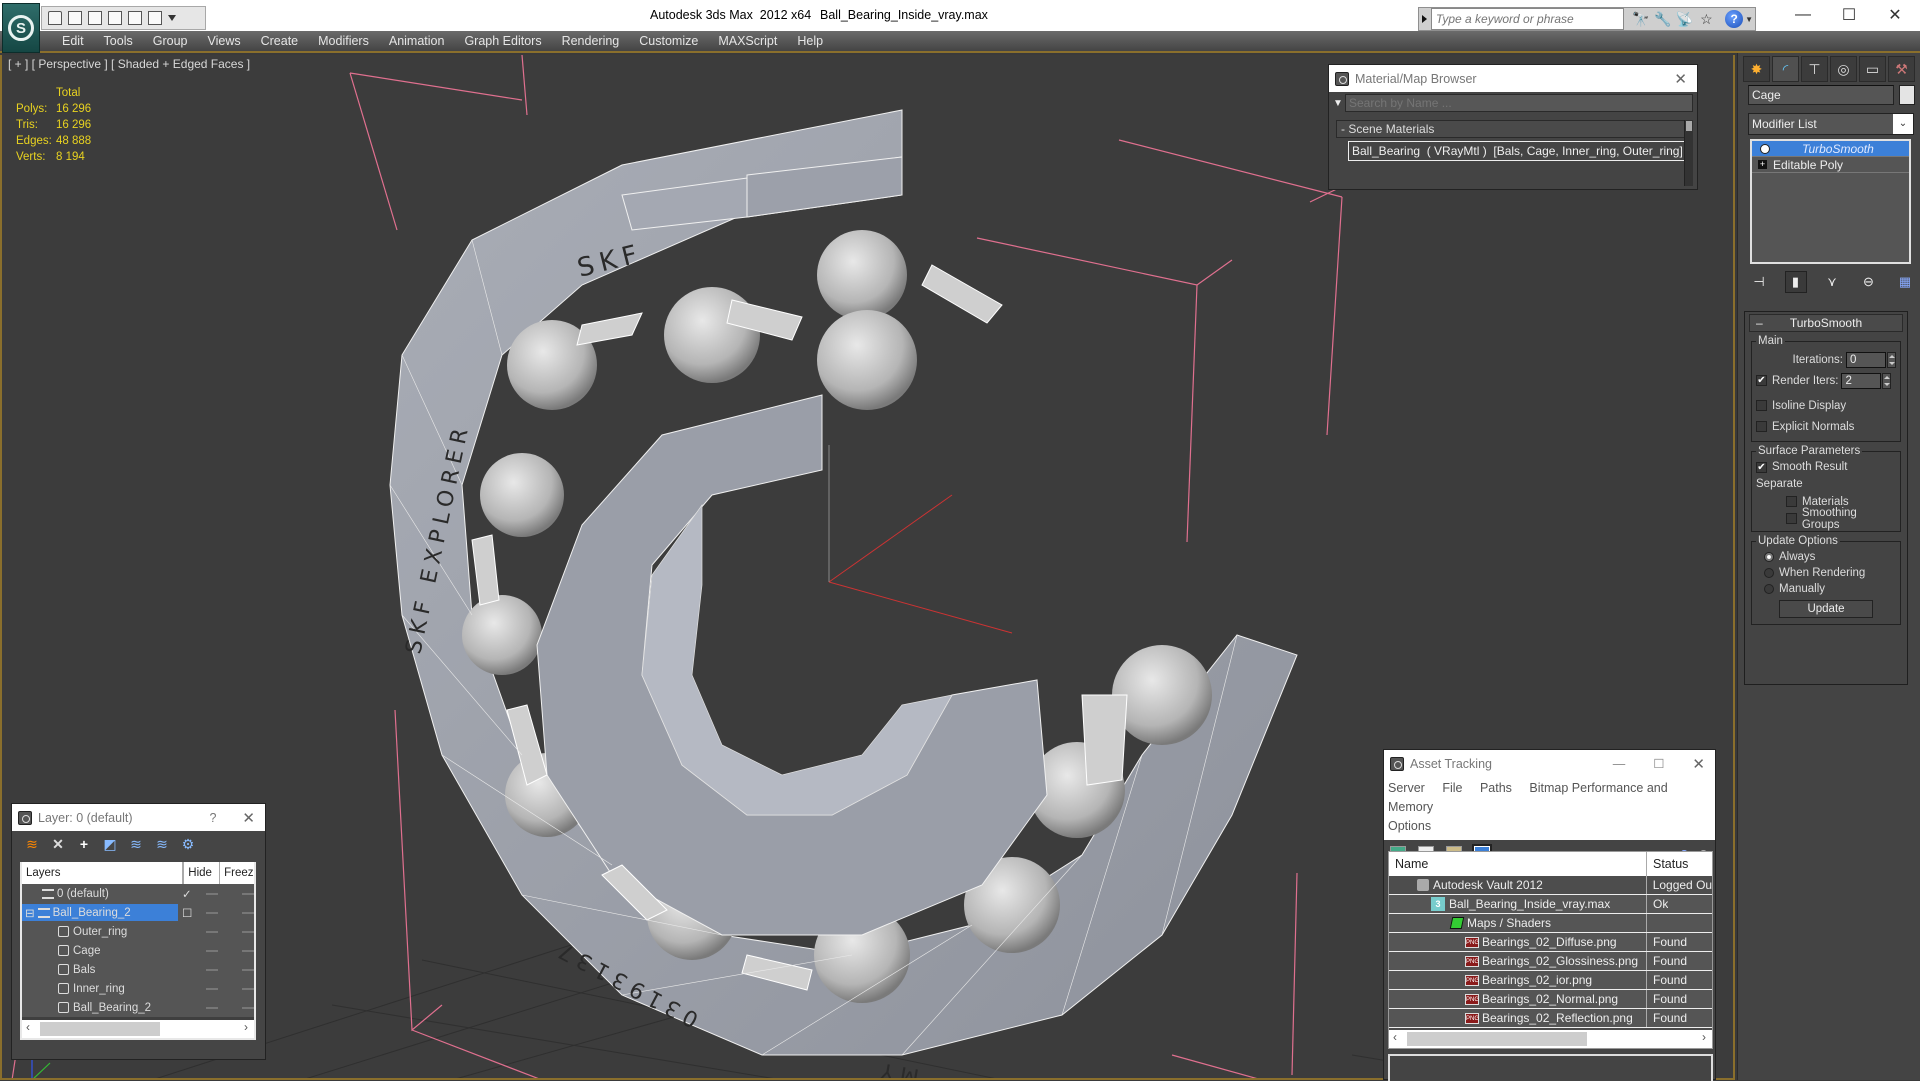  What do you see at coordinates (1549, 763) in the screenshot?
I see `asset-tracking-titlebar: Asset Tracking — ☐ ✕` at bounding box center [1549, 763].